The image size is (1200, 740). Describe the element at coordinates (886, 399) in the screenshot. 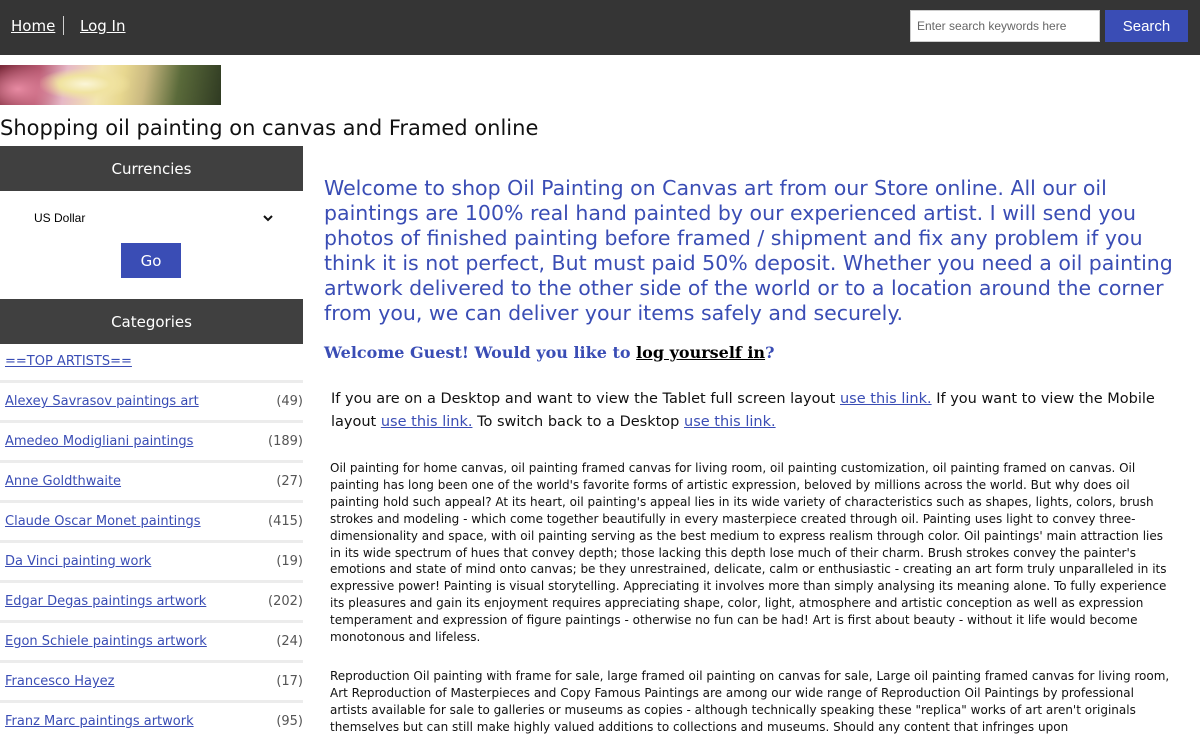

I see `tablet-layout-link: use this link.` at that location.